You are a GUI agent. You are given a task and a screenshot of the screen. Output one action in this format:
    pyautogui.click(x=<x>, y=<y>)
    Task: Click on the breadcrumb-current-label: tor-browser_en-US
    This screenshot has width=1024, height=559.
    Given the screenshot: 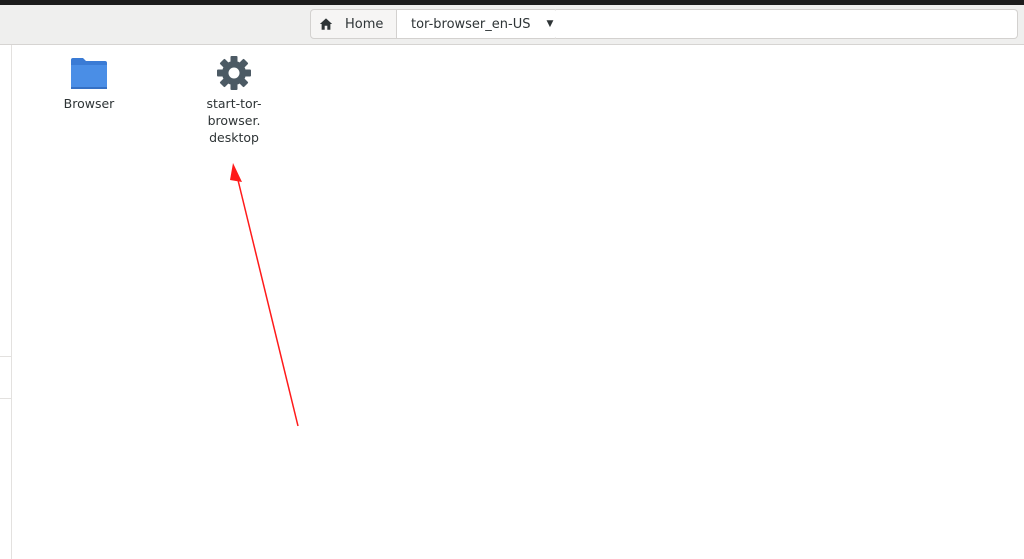 What is the action you would take?
    pyautogui.click(x=471, y=24)
    